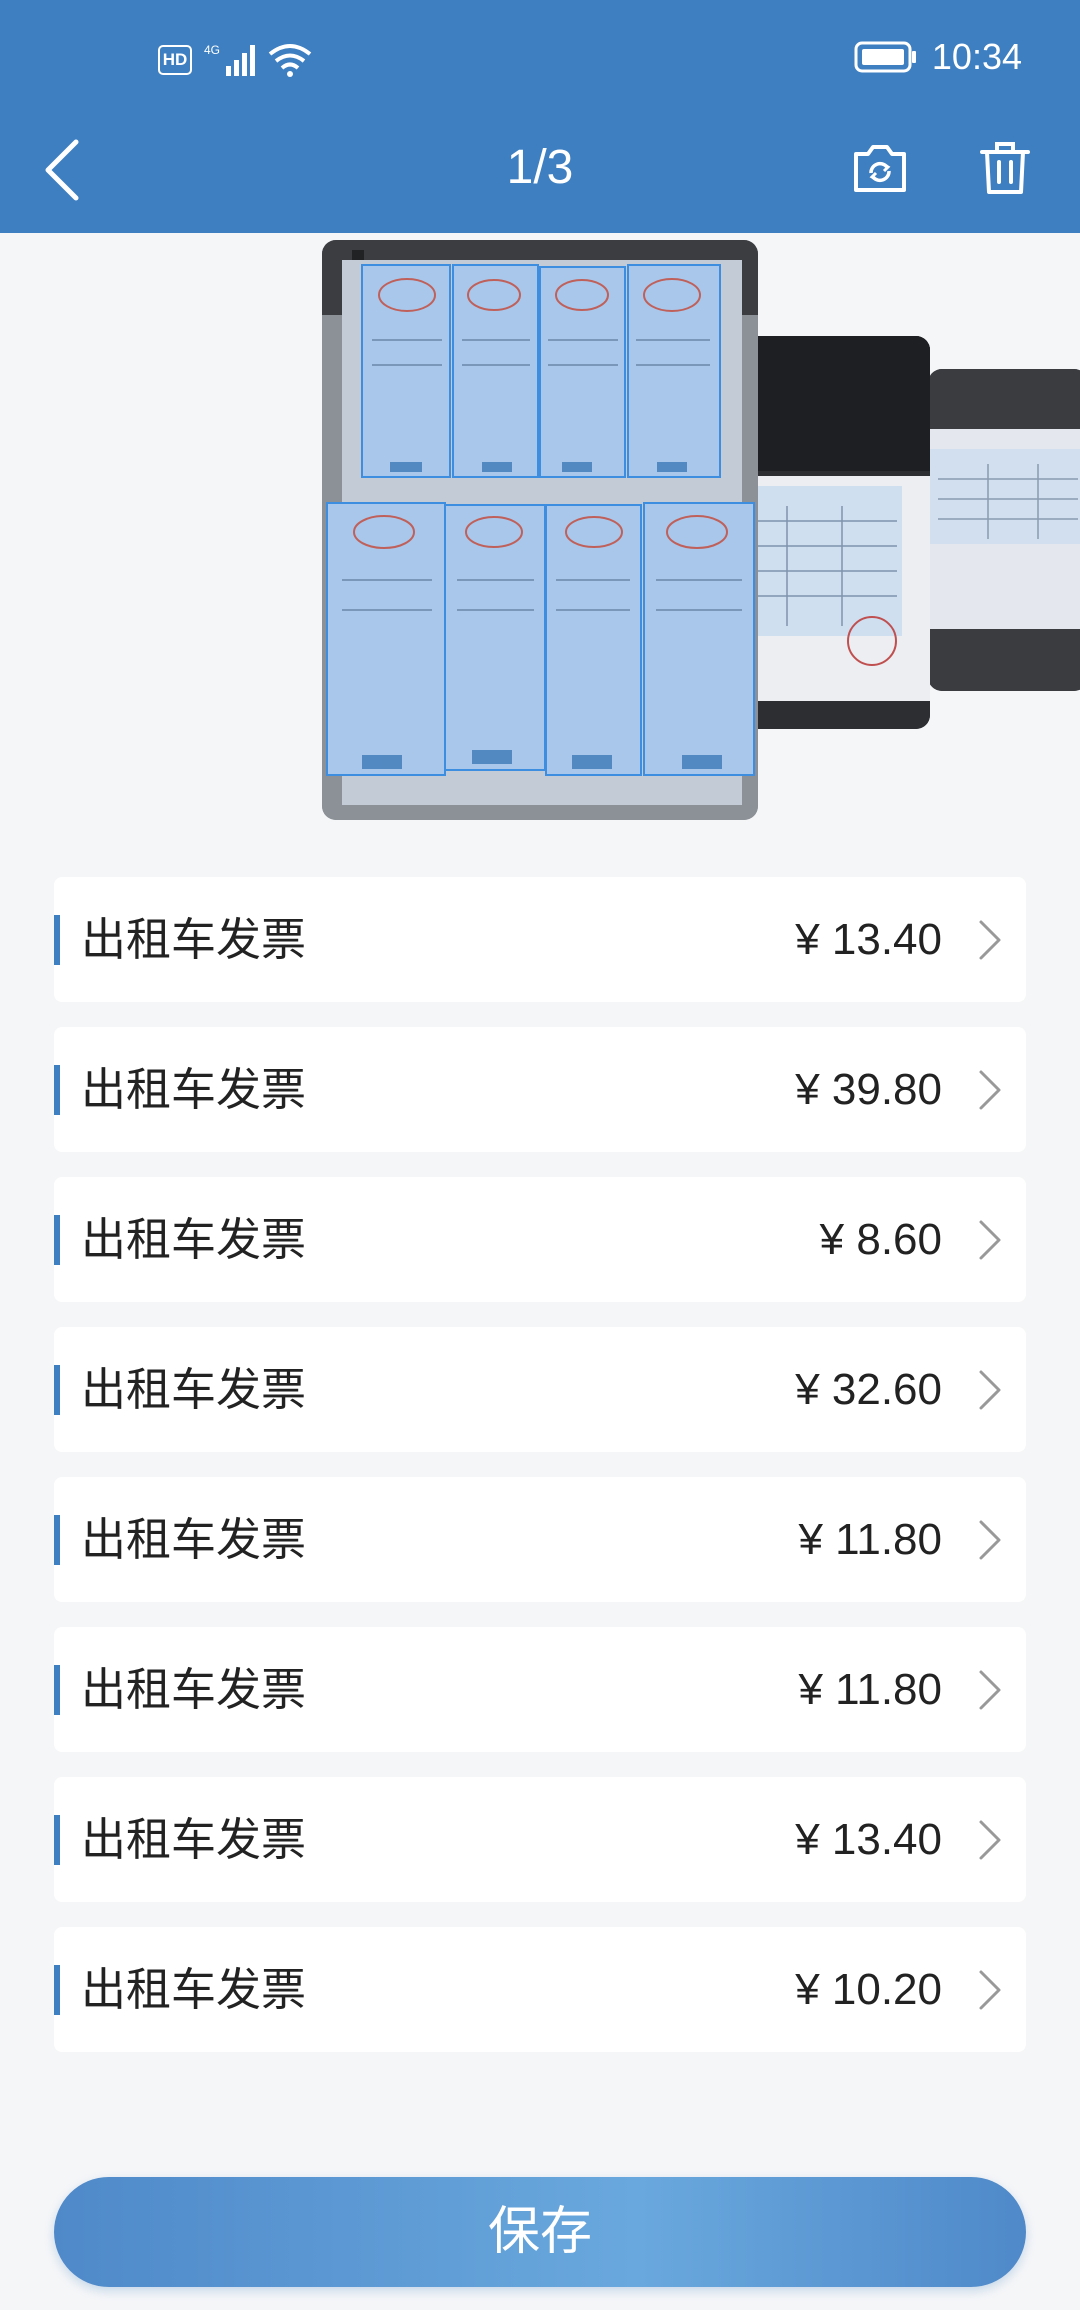  What do you see at coordinates (540, 1989) in the screenshot?
I see `invoice-row: 出租车发票 ¥ 10.20` at bounding box center [540, 1989].